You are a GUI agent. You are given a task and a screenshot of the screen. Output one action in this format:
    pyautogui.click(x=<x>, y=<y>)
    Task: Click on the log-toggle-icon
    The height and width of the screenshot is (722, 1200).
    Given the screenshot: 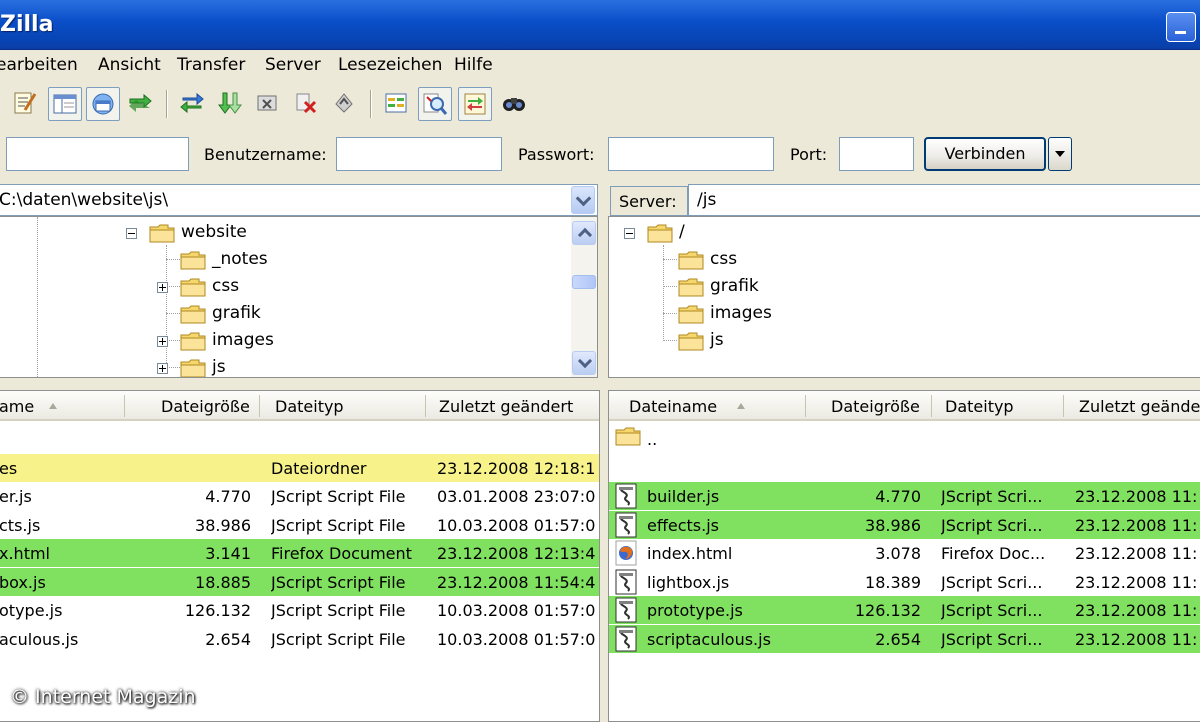 What is the action you would take?
    pyautogui.click(x=25, y=104)
    